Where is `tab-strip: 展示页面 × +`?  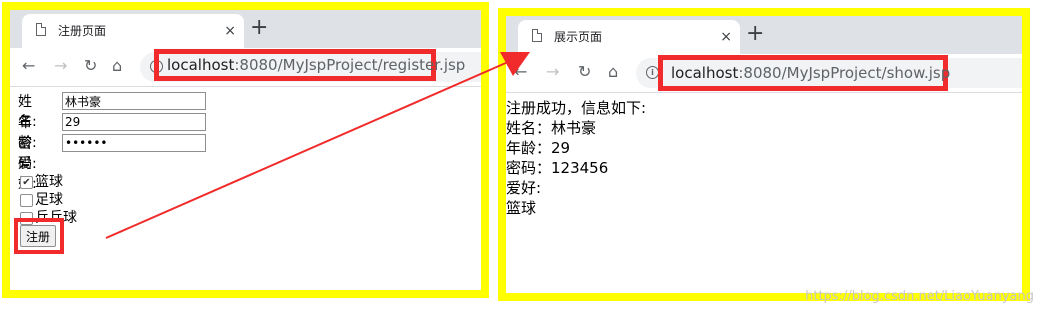 tab-strip: 展示页面 × + is located at coordinates (764, 35).